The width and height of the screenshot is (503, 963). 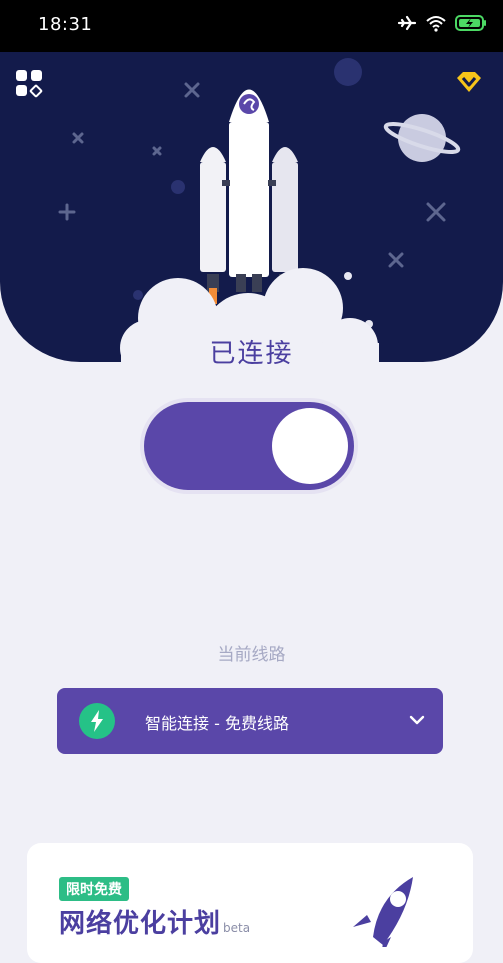 I want to click on status-icons, so click(x=442, y=23).